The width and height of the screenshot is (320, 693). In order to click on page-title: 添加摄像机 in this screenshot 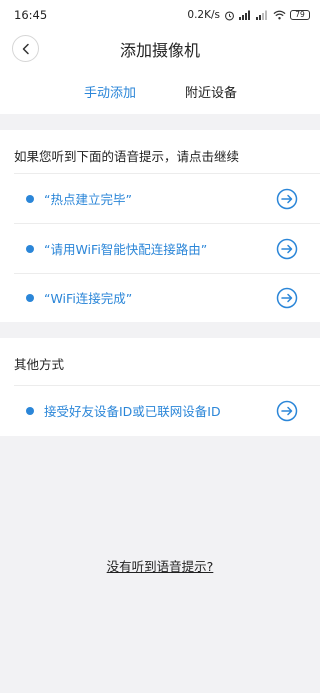, I will do `click(159, 50)`.